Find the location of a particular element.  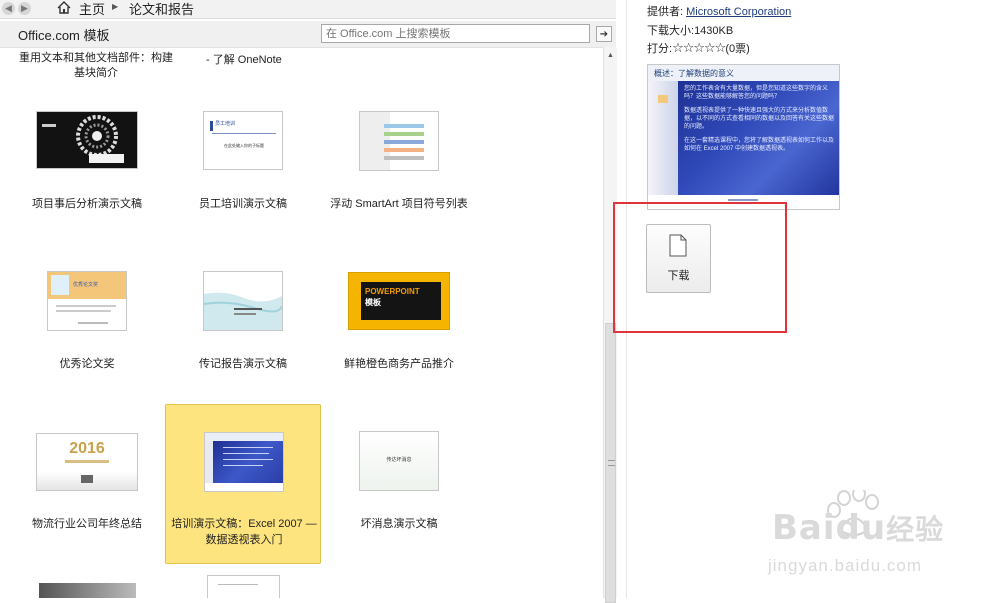

thumbnail-subtitle: 在此处输入你的子标题 is located at coordinates (244, 145).